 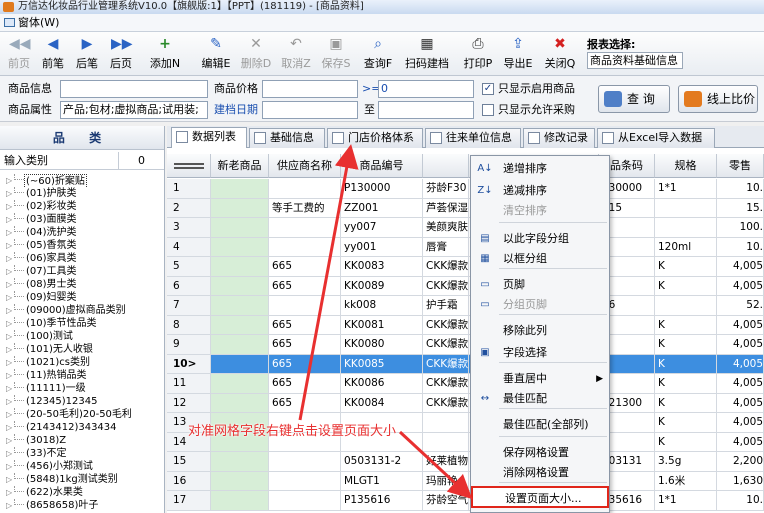 What do you see at coordinates (435, 465) in the screenshot?
I see `arrow-to-menu-item` at bounding box center [435, 465].